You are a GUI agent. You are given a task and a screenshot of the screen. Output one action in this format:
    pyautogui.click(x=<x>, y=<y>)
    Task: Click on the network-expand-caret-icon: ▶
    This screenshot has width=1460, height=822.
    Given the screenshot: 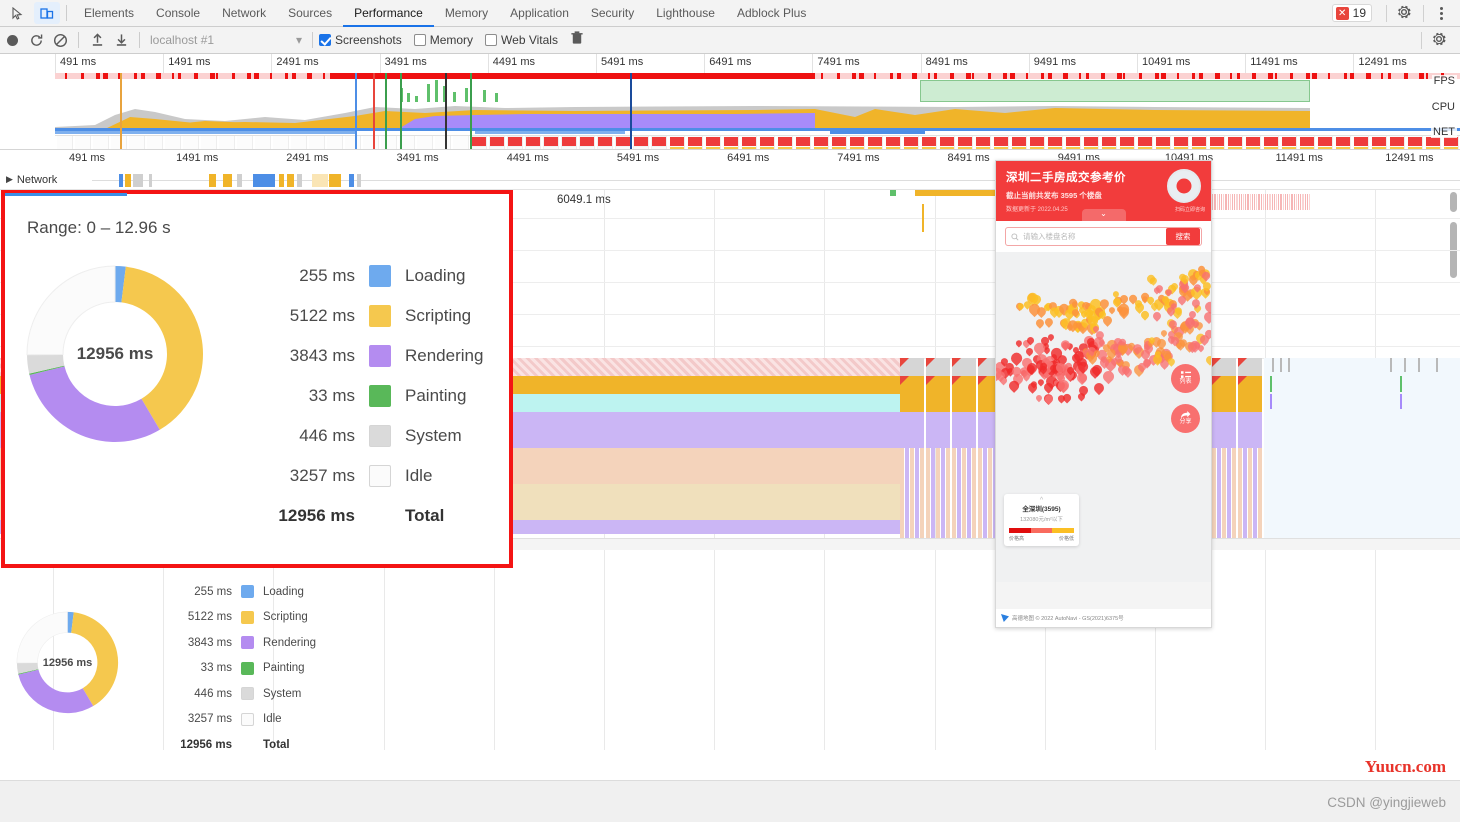 What is the action you would take?
    pyautogui.click(x=9, y=179)
    